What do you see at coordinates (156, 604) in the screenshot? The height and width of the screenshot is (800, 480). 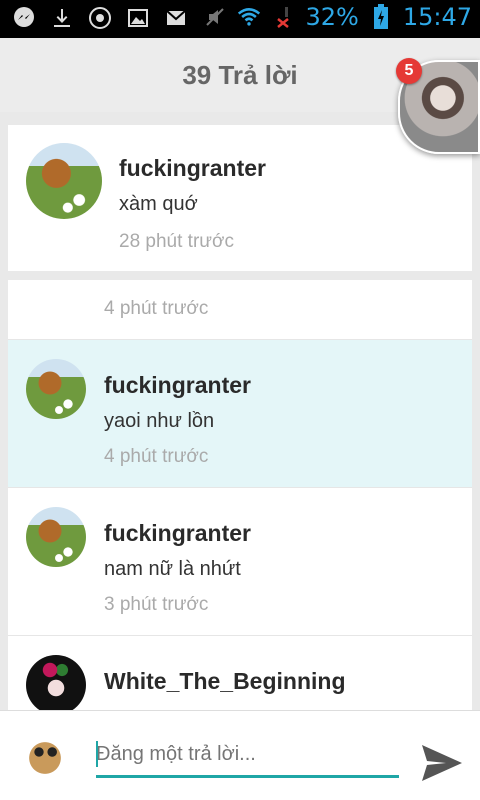 I see `comment-time: 3 phút trước` at bounding box center [156, 604].